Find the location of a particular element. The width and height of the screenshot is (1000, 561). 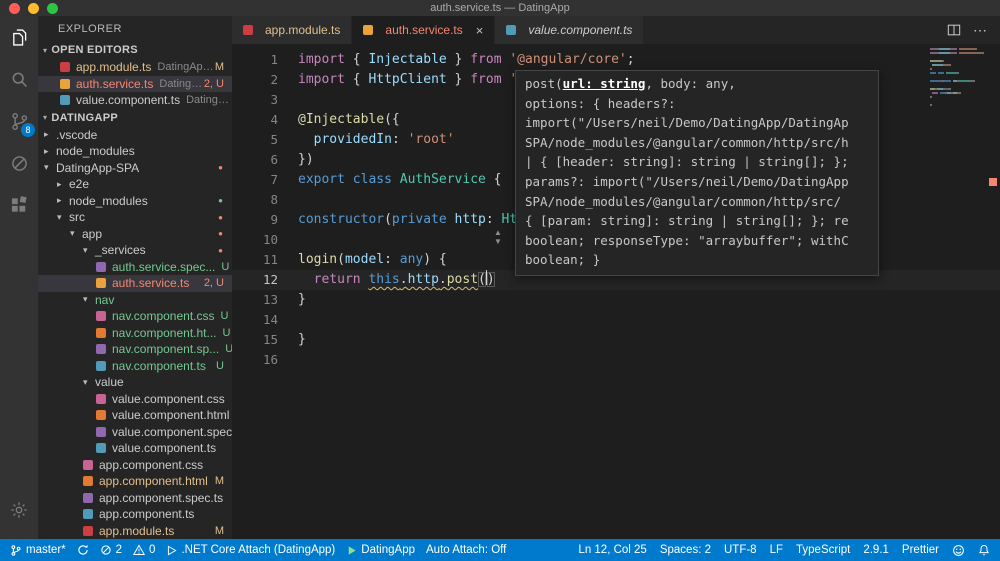

status-encoding: UTF-8 is located at coordinates (740, 550).